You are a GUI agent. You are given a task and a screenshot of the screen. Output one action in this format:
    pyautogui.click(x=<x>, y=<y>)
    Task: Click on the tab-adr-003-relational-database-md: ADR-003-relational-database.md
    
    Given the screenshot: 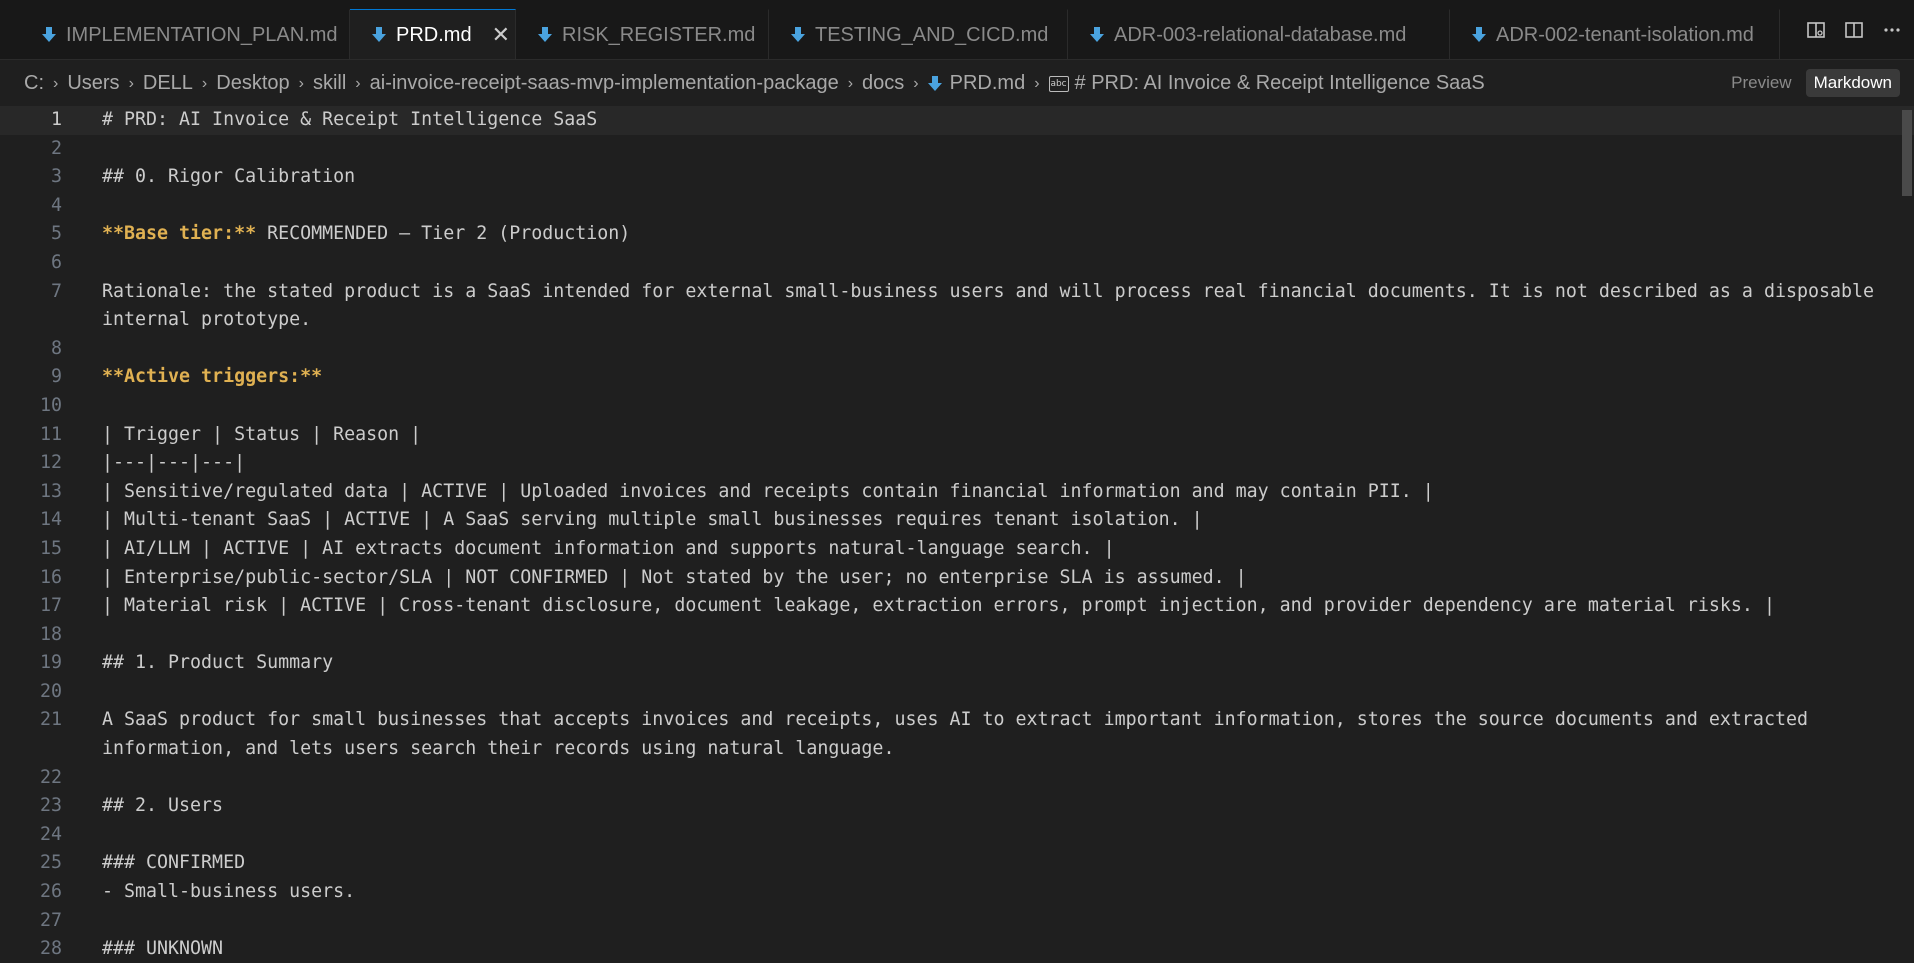 What is the action you would take?
    pyautogui.click(x=1259, y=34)
    